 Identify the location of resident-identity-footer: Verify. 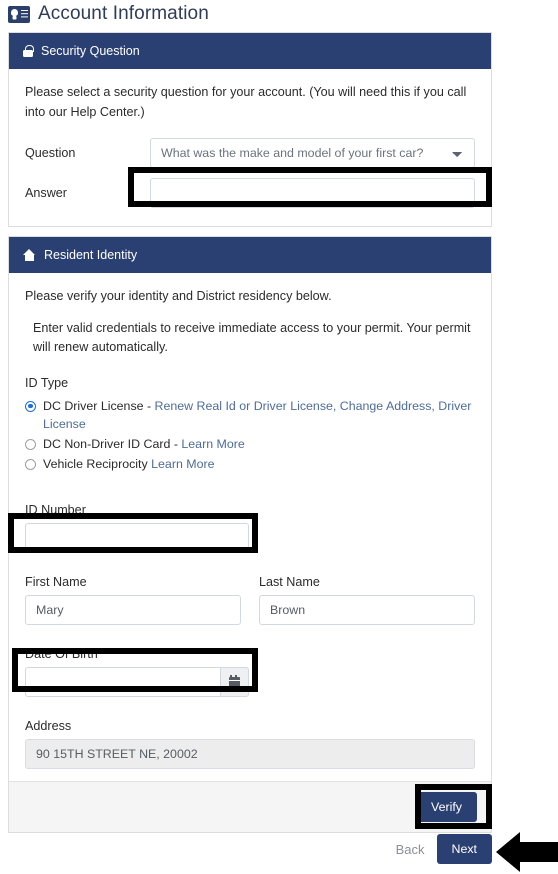
(250, 807).